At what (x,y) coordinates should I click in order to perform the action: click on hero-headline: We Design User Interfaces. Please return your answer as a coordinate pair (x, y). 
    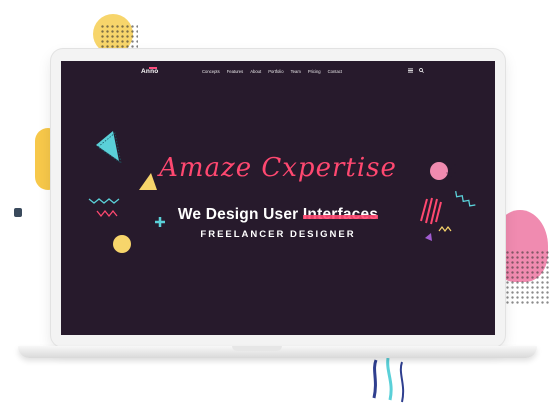
    Looking at the image, I should click on (278, 215).